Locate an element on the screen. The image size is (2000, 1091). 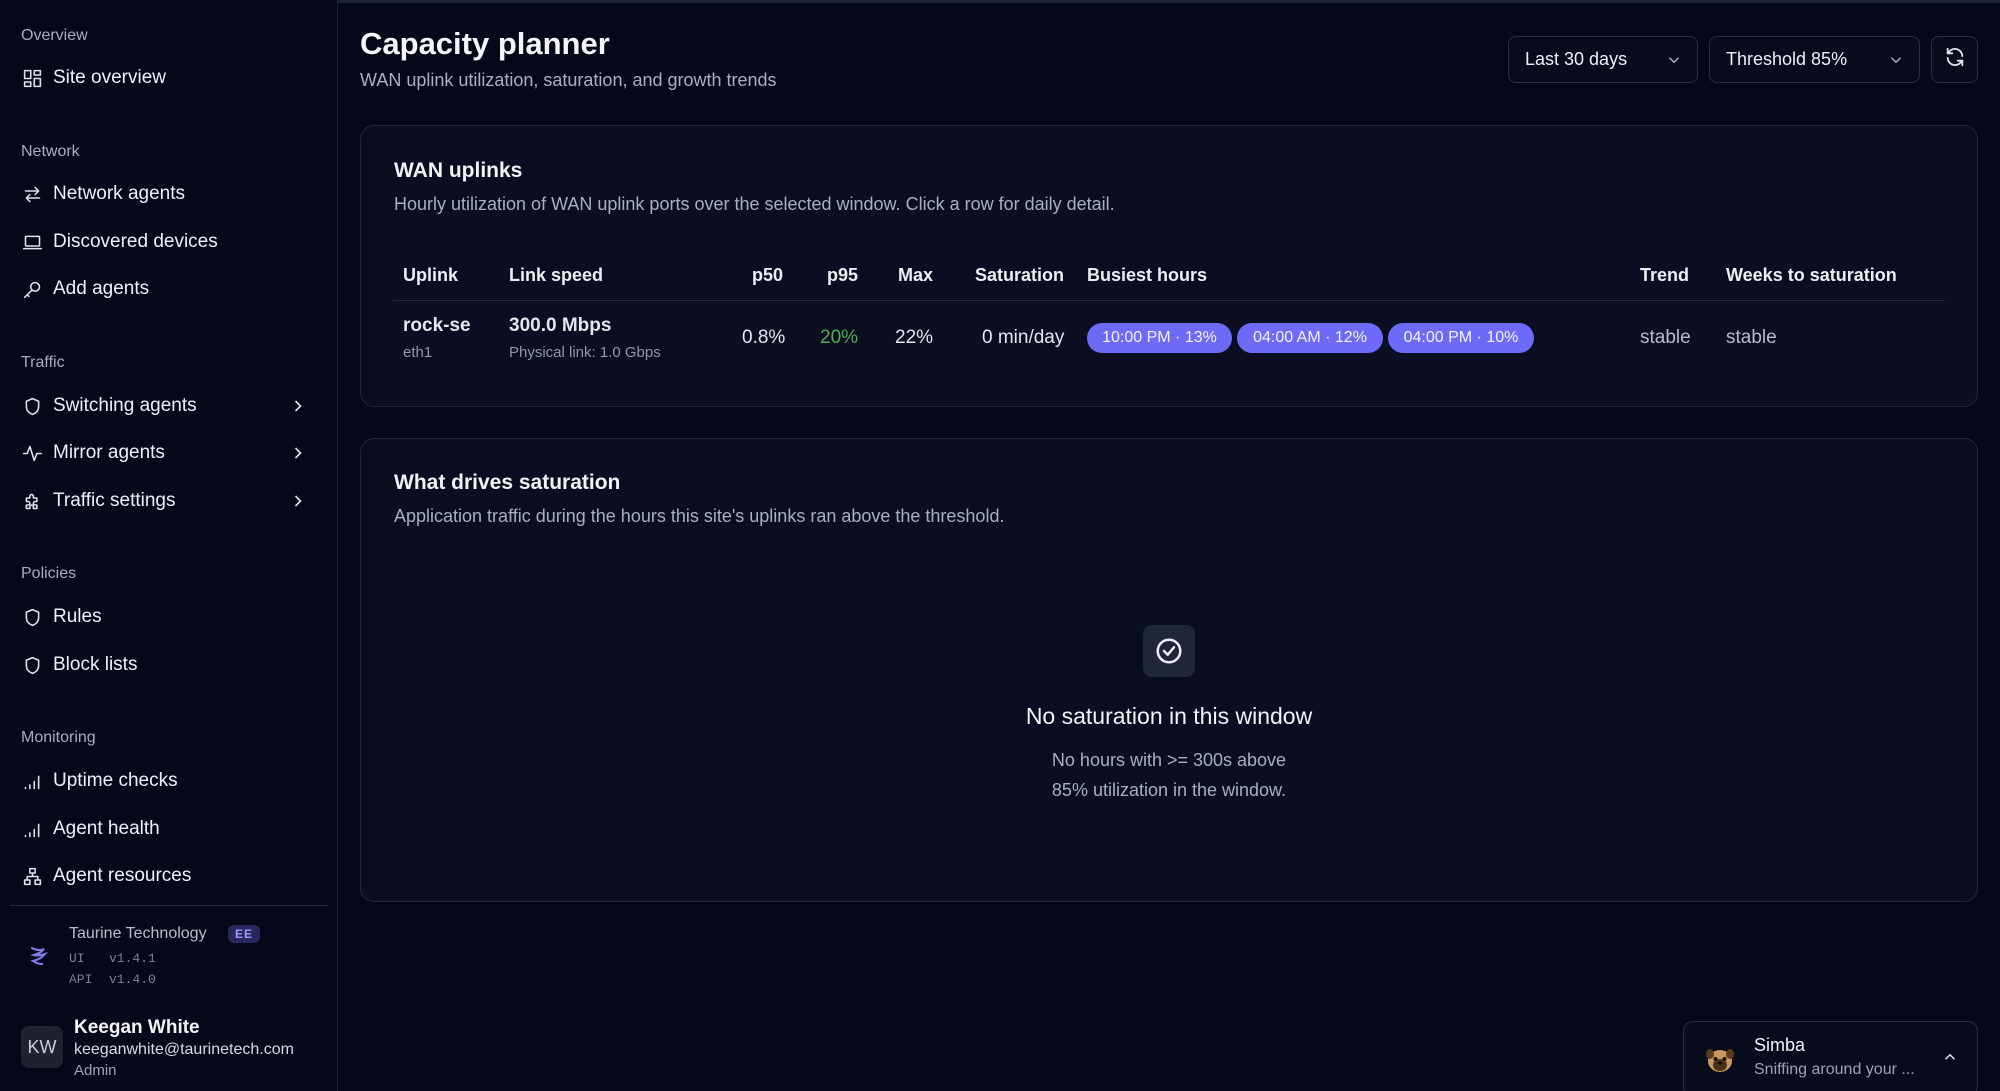
sidebar-item-agent-resources: Agent resources is located at coordinates (166, 876).